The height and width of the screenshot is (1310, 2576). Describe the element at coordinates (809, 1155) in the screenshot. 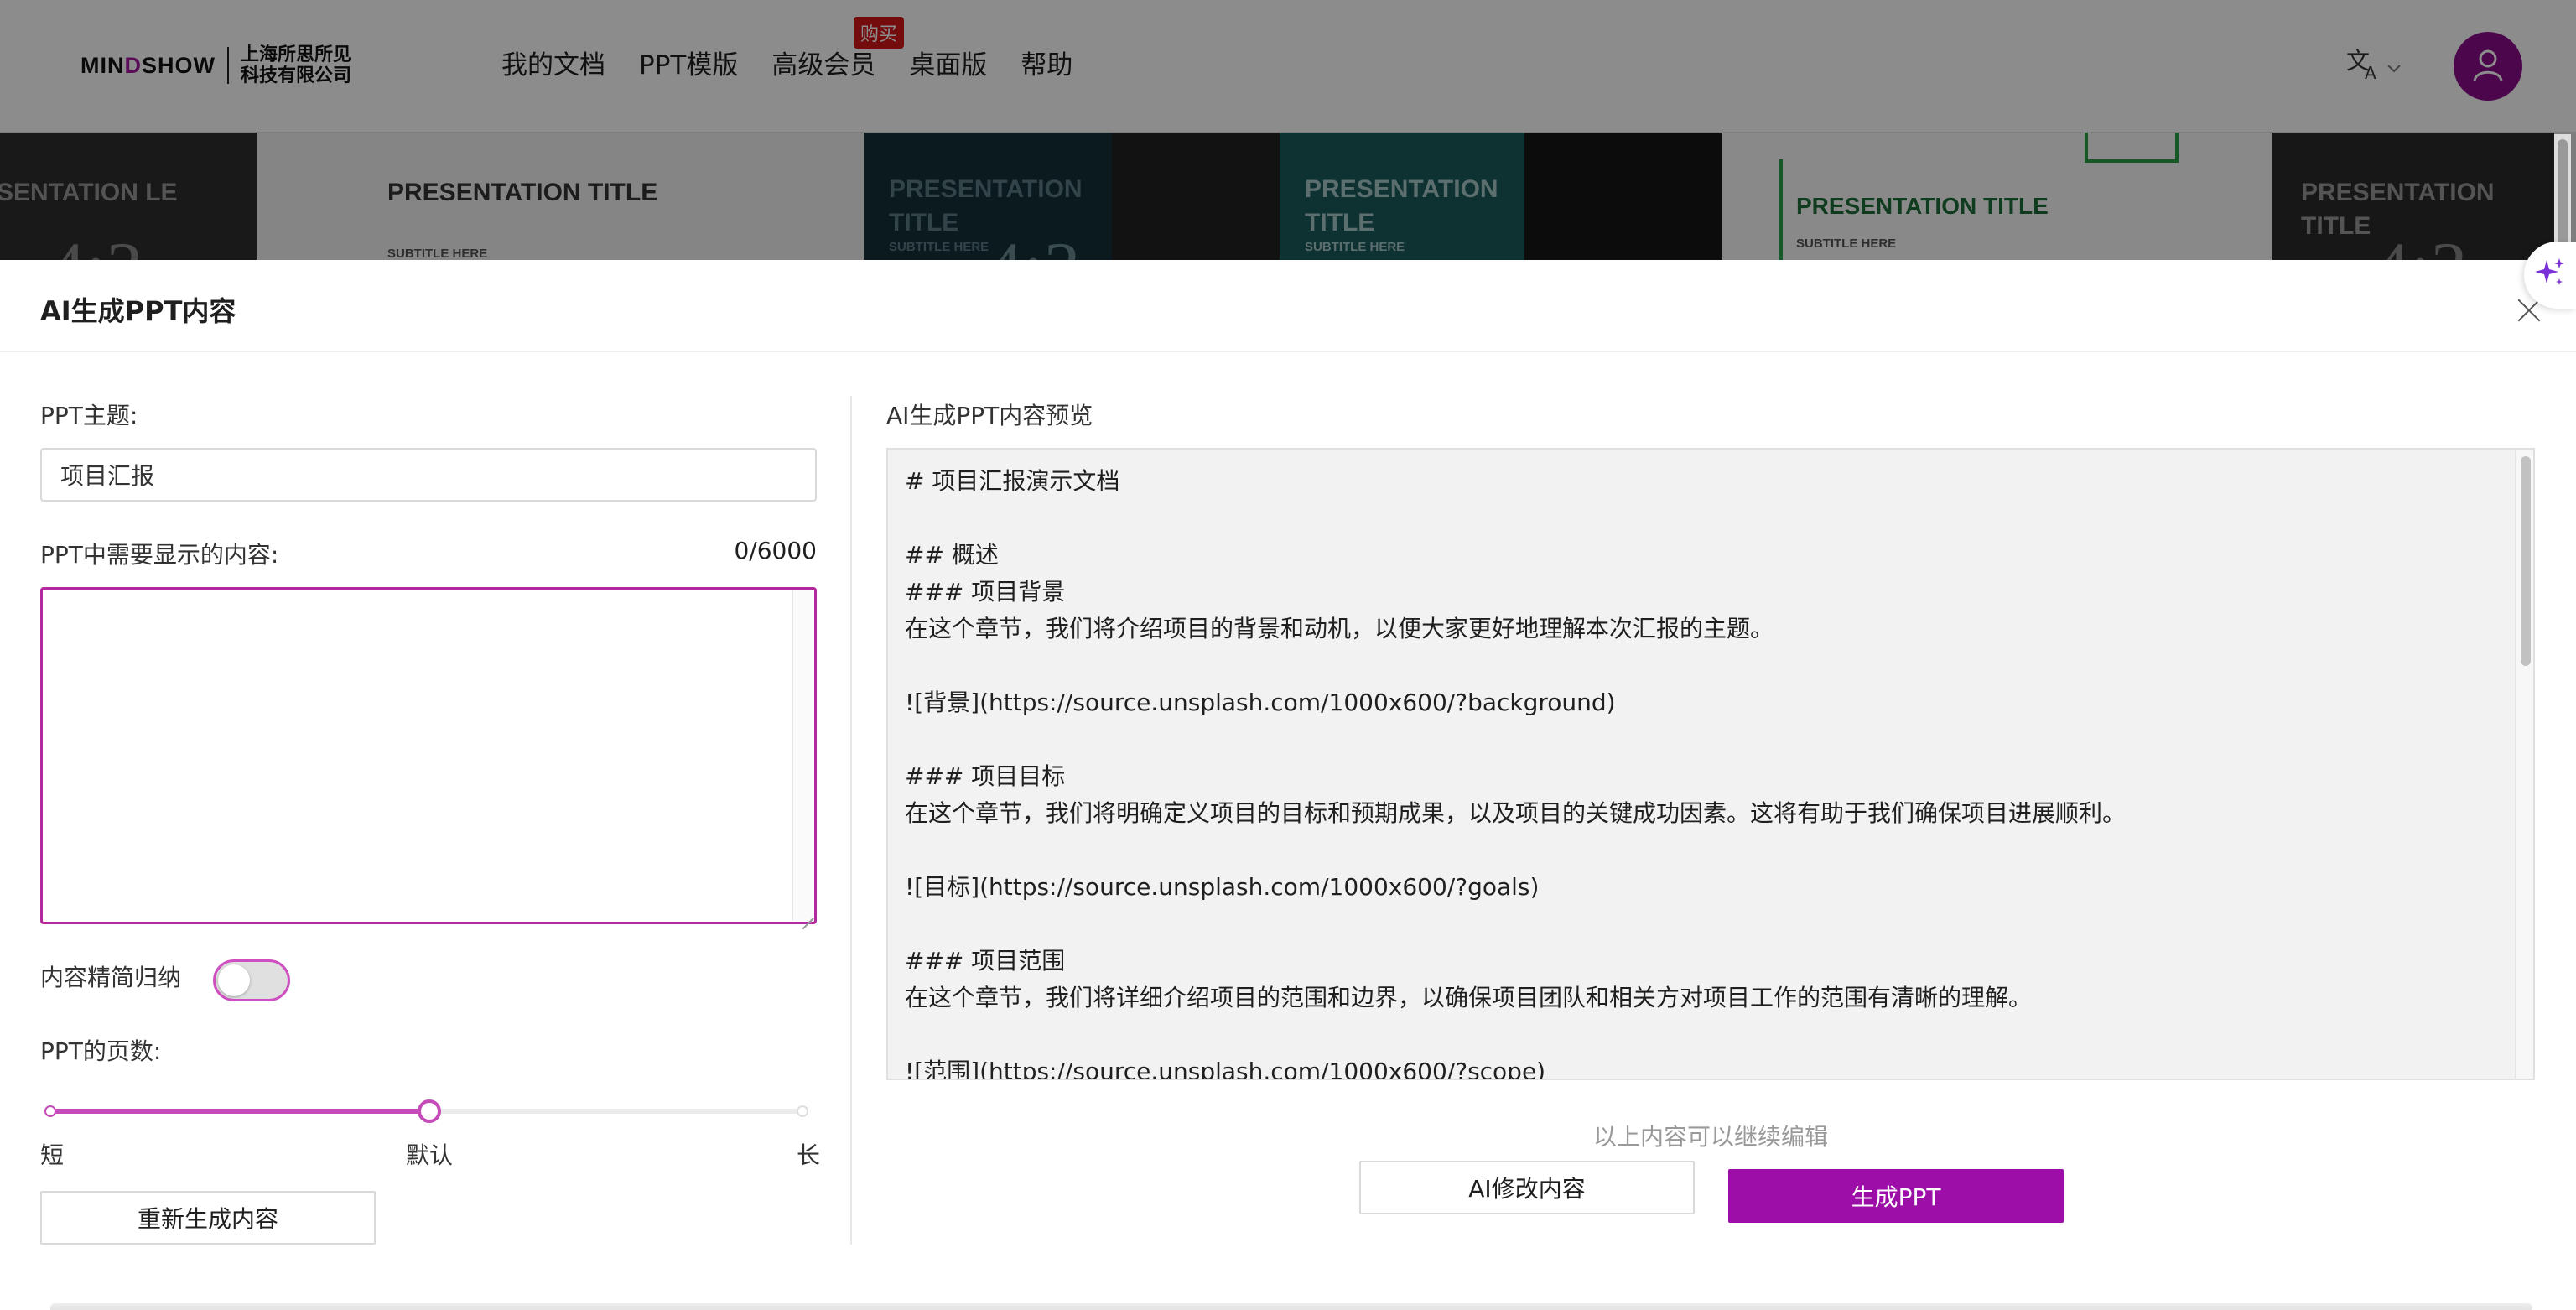

I see `slider-mark-long: 长` at that location.